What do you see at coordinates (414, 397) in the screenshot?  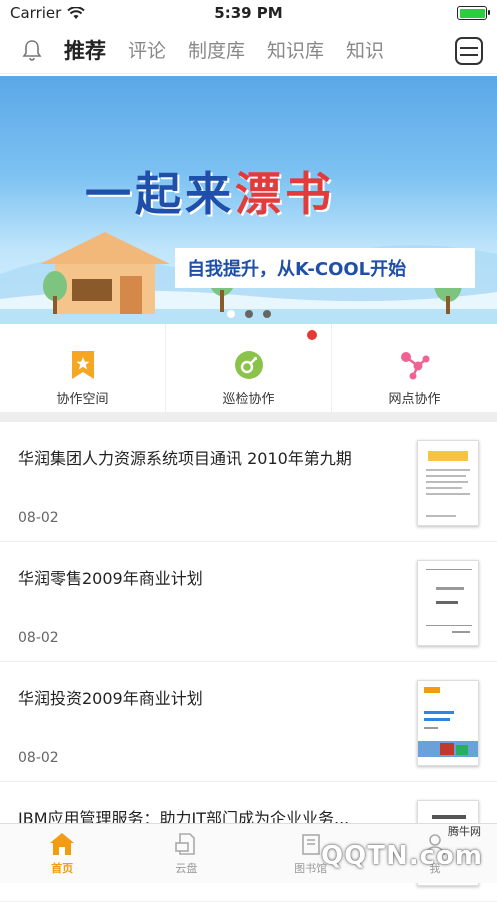 I see `quick-action-label: 网点协作` at bounding box center [414, 397].